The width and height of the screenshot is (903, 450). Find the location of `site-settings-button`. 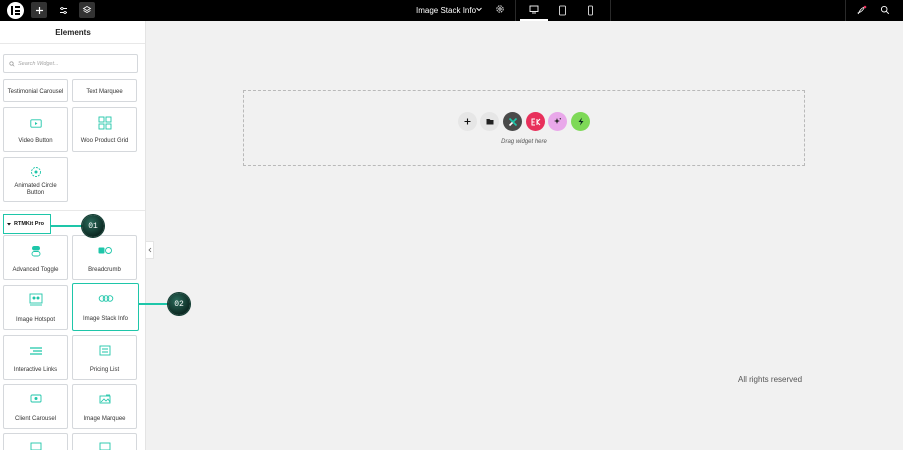

site-settings-button is located at coordinates (63, 10).